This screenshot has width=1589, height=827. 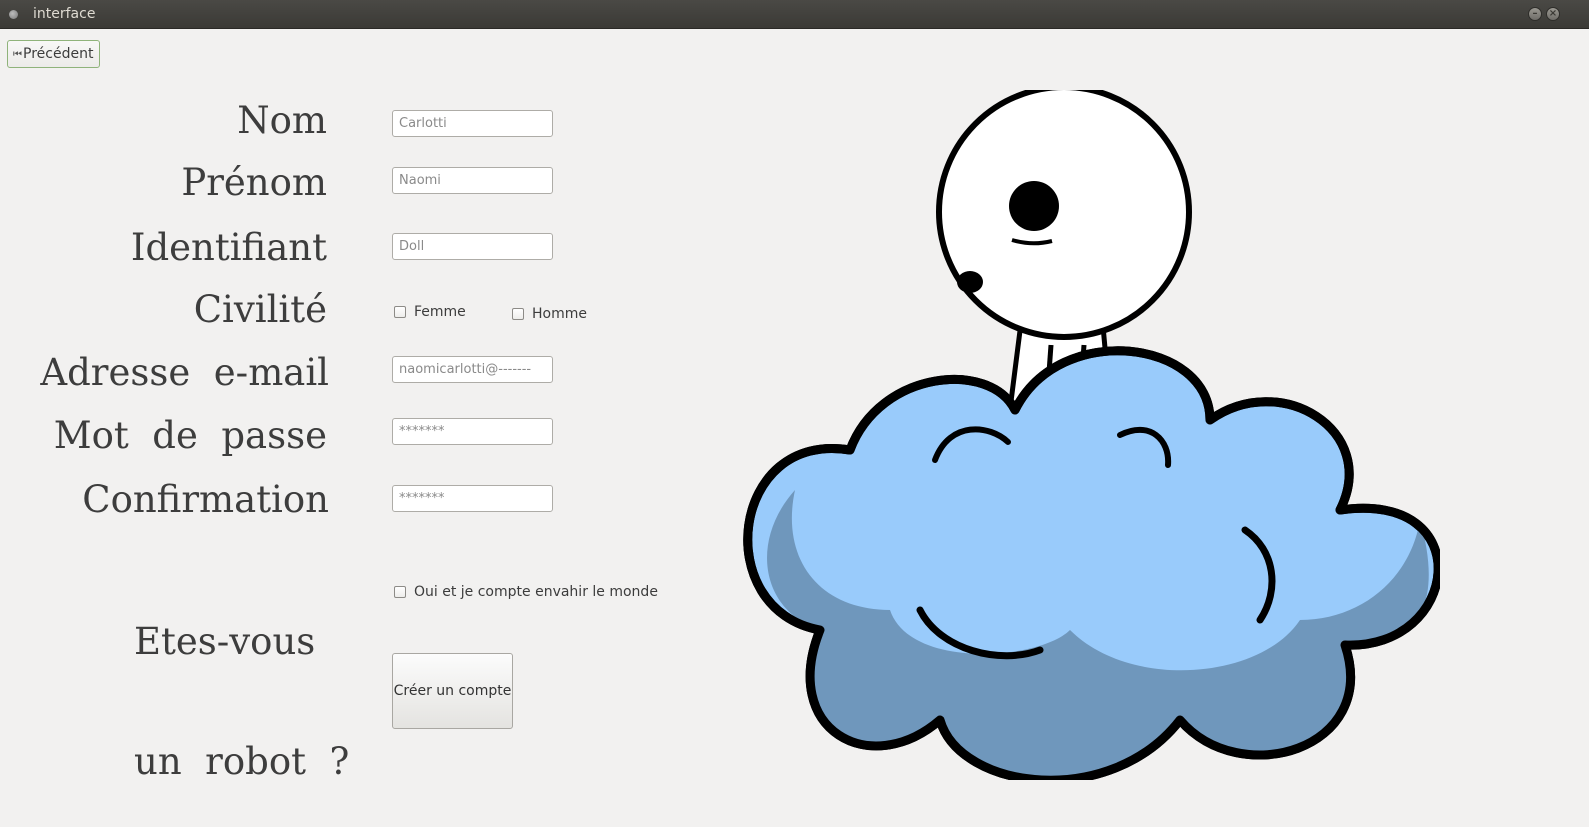 I want to click on robot-checkbox-label: Oui et je compte envahir le monde, so click(x=536, y=592).